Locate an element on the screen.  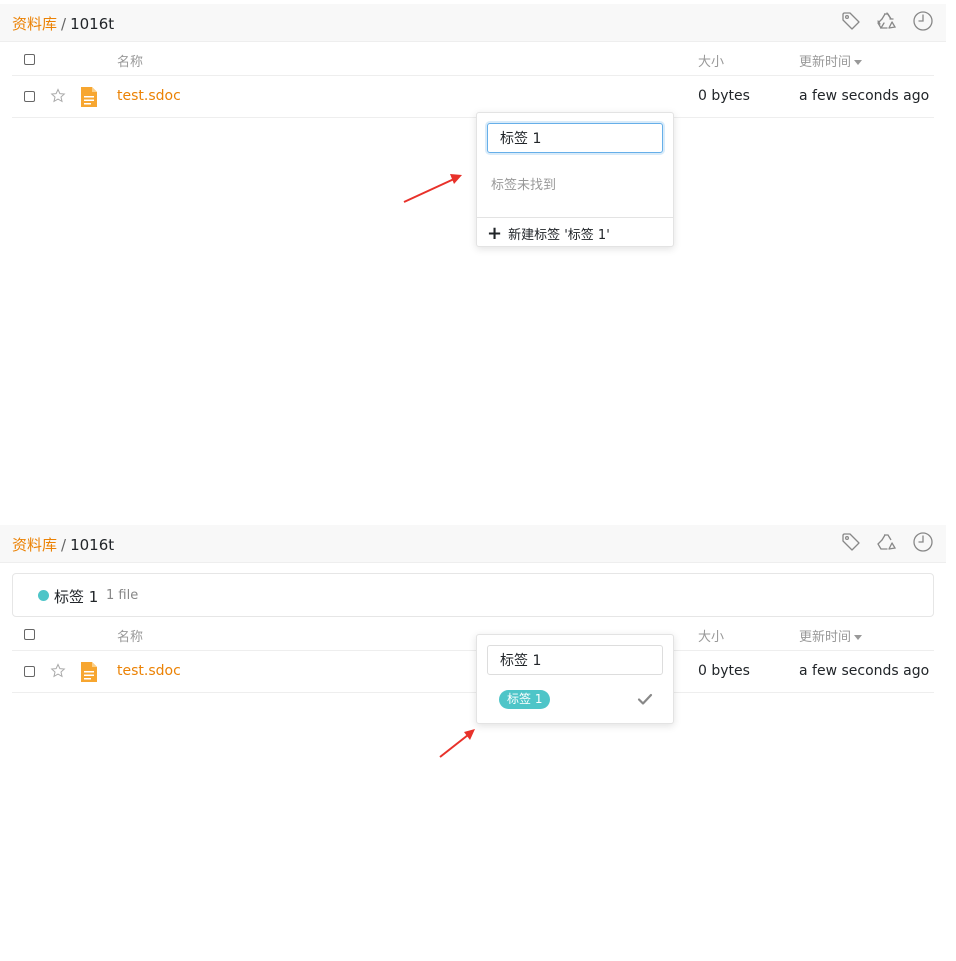
tag-color-dot is located at coordinates (43, 595).